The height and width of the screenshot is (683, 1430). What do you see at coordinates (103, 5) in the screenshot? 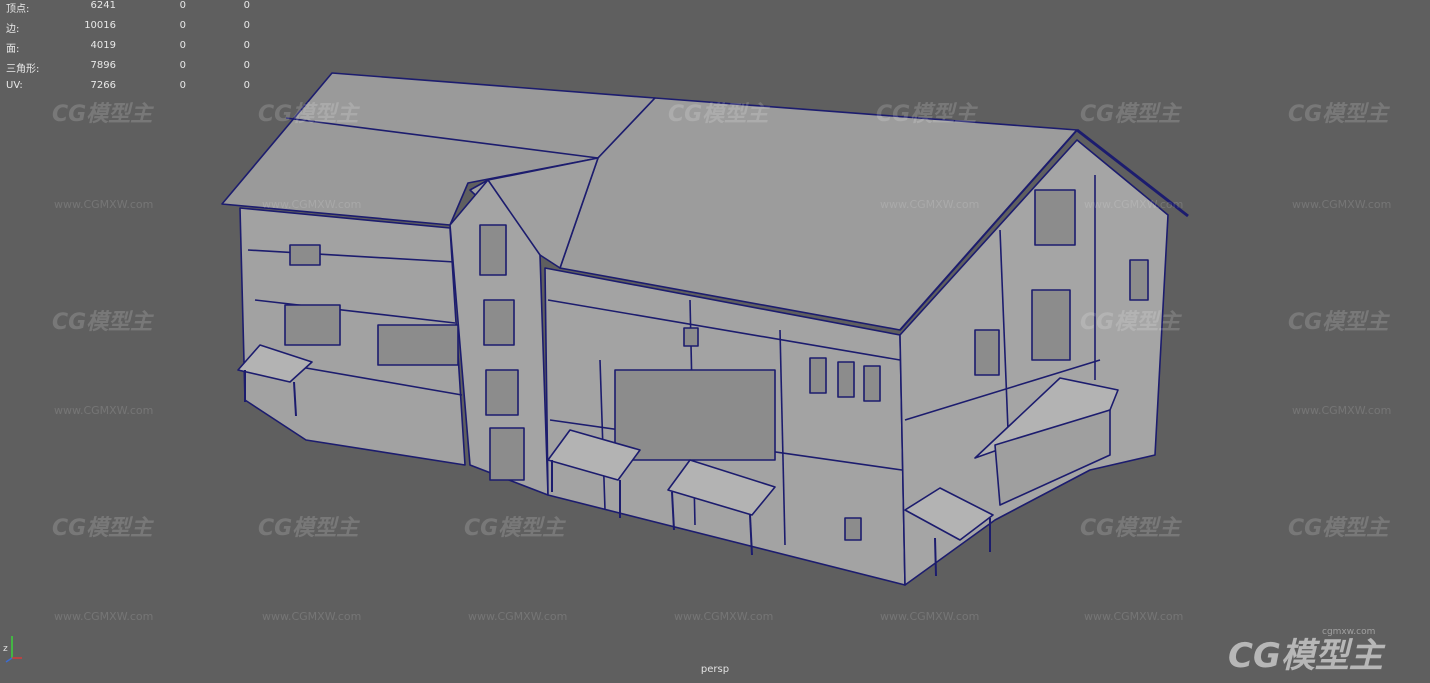
I see `hud-value: 6241` at bounding box center [103, 5].